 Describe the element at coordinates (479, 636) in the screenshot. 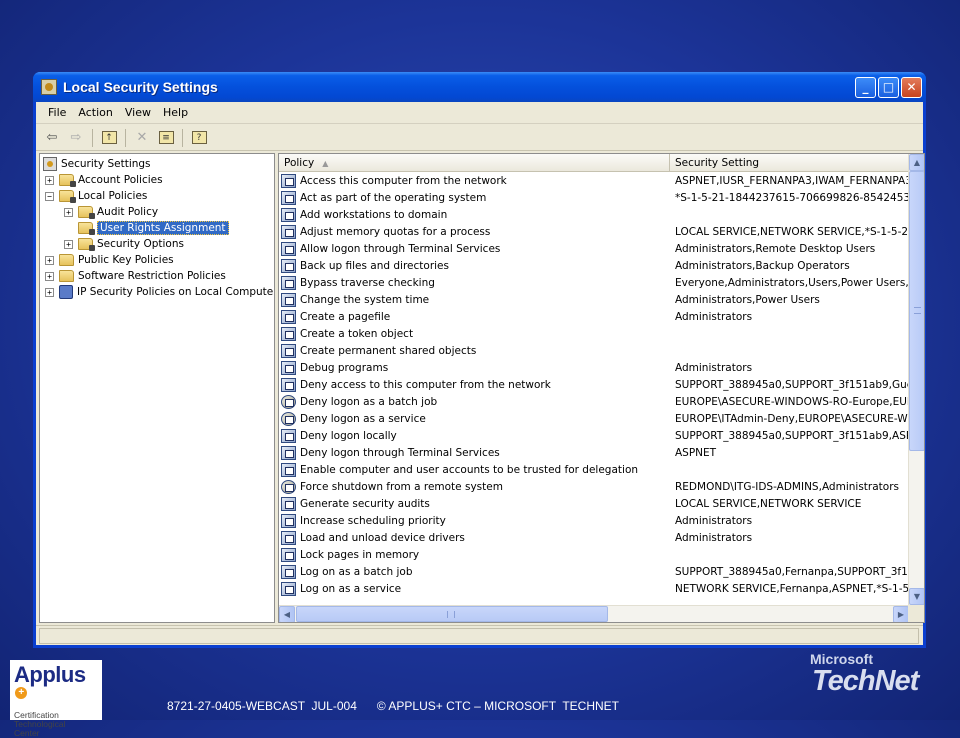

I see `status-panel` at that location.